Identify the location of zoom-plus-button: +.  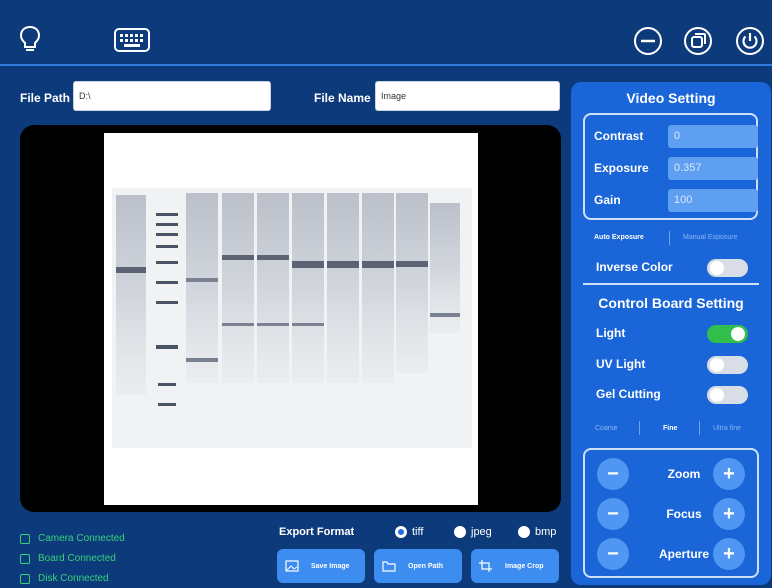
(729, 474).